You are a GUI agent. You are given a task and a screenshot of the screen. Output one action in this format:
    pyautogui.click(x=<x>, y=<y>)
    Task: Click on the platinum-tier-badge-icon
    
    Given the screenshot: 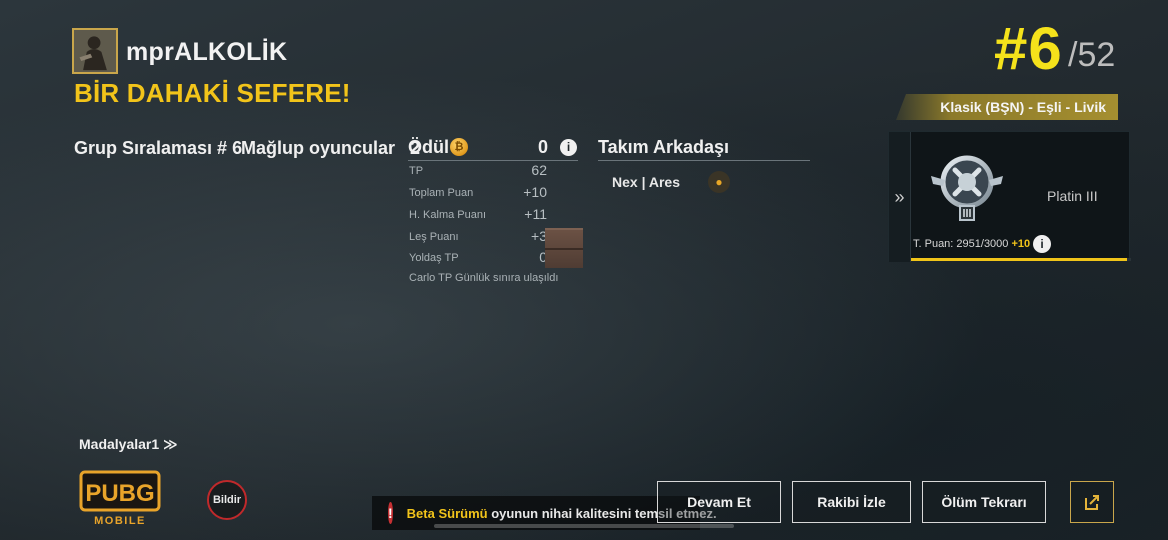 What is the action you would take?
    pyautogui.click(x=967, y=188)
    